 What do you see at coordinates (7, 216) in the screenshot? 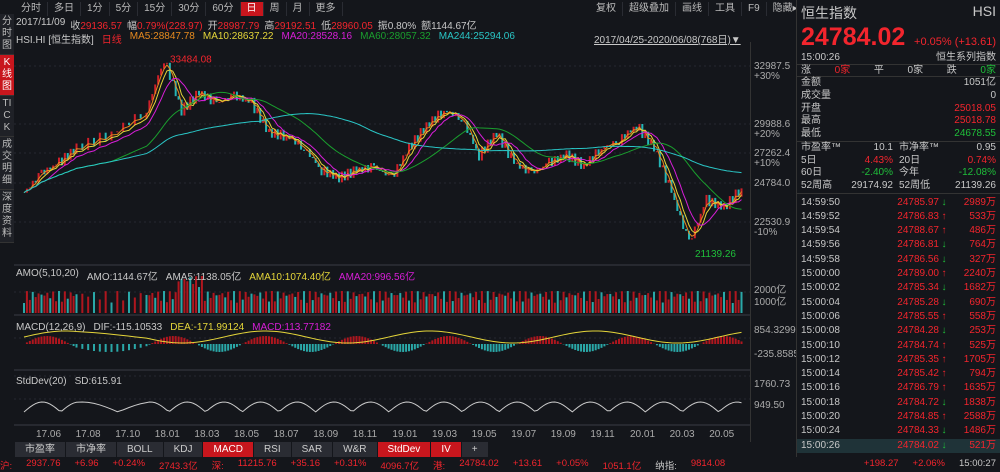
I see `sidebar-item: 深度资料` at bounding box center [7, 216].